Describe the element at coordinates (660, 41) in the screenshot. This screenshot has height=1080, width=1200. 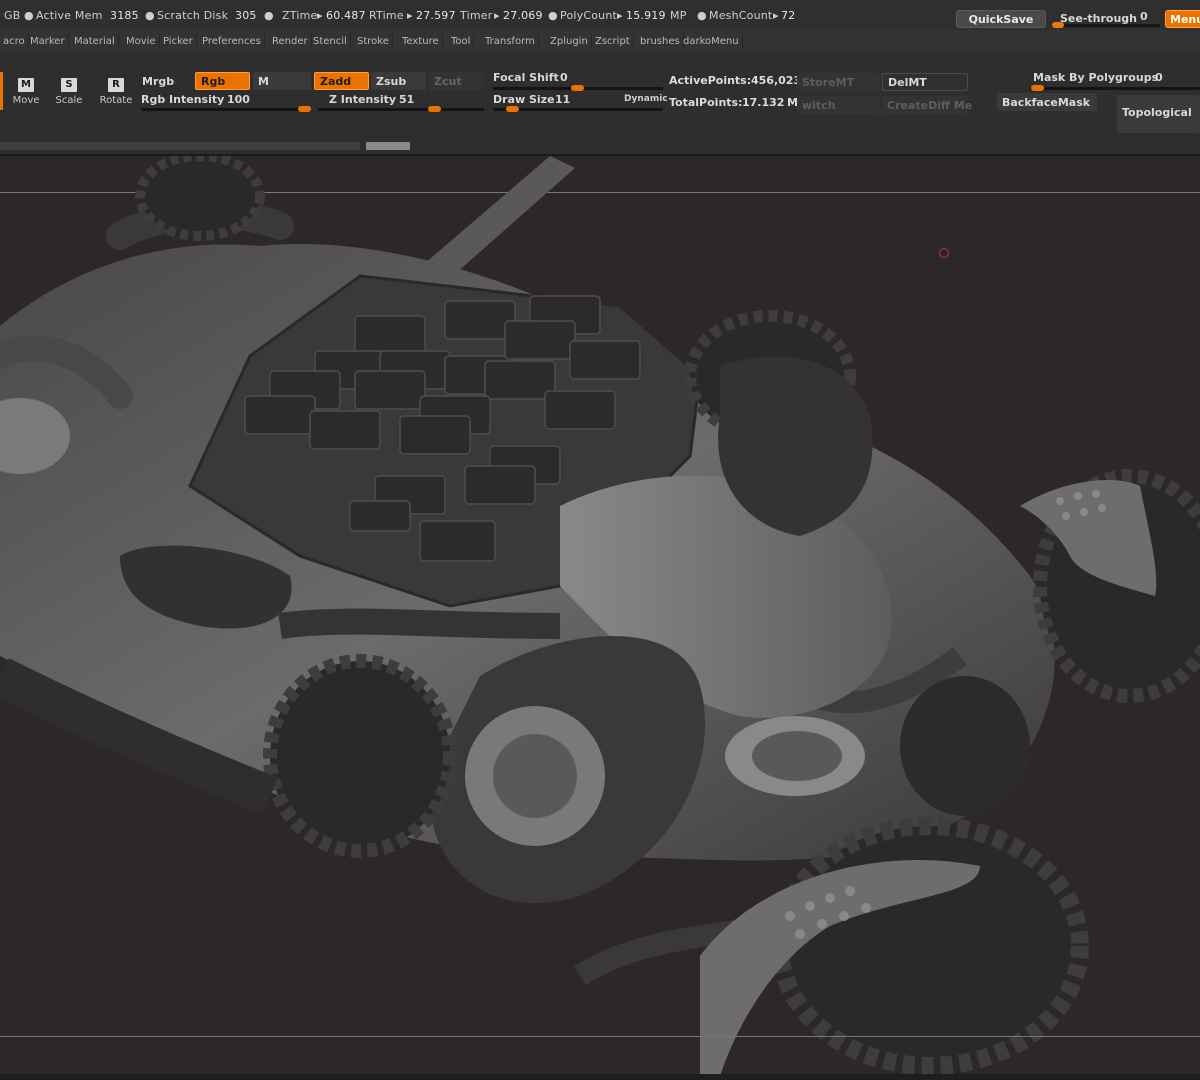
I see `menu-item-brushes: brushes` at that location.